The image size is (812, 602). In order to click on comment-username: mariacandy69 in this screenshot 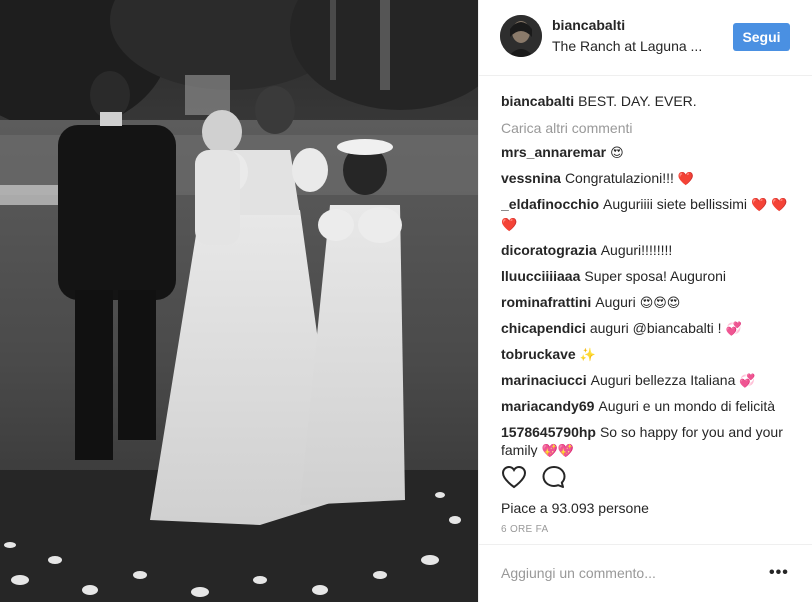, I will do `click(547, 406)`.